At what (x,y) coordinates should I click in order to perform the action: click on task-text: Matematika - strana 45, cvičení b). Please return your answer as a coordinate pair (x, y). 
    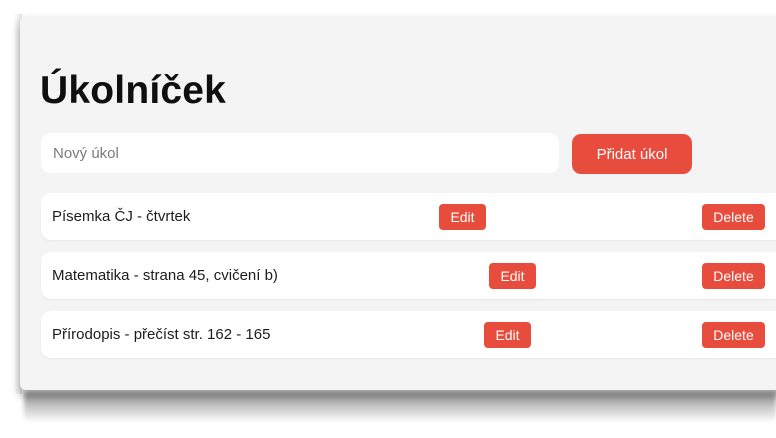
    Looking at the image, I should click on (165, 275).